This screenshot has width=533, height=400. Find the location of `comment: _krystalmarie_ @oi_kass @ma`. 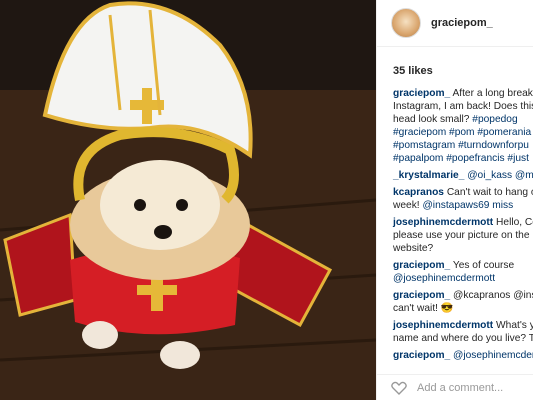

comment: _krystalmarie_ @oi_kass @ma is located at coordinates (463, 175).